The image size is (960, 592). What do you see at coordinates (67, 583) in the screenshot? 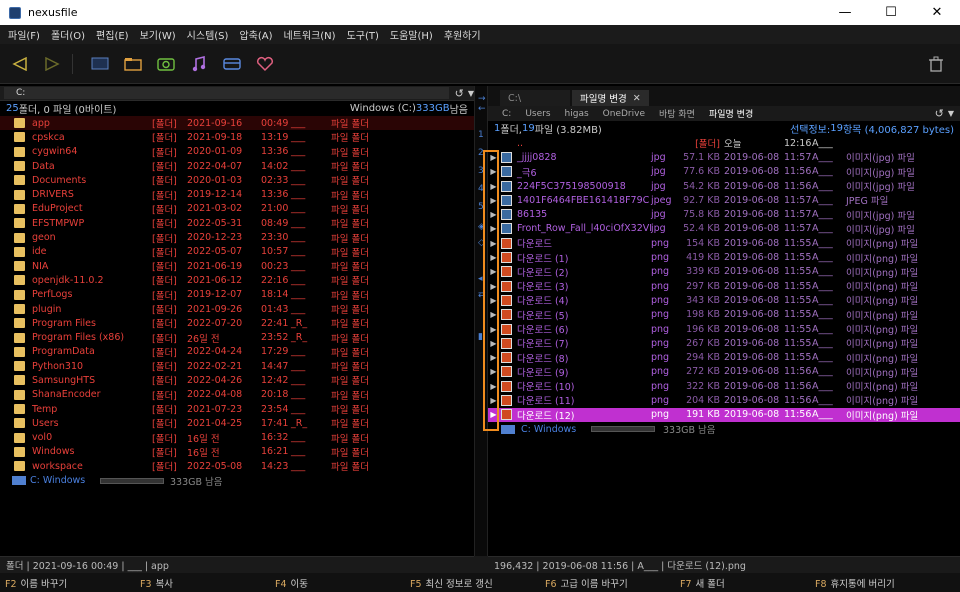
I see `f2-rename-button: F2 이름 바꾸기` at bounding box center [67, 583].